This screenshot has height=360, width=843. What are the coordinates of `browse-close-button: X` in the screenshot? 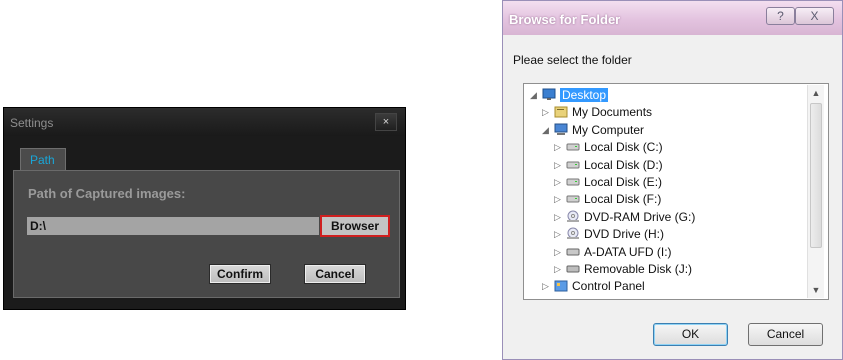 It's located at (814, 16).